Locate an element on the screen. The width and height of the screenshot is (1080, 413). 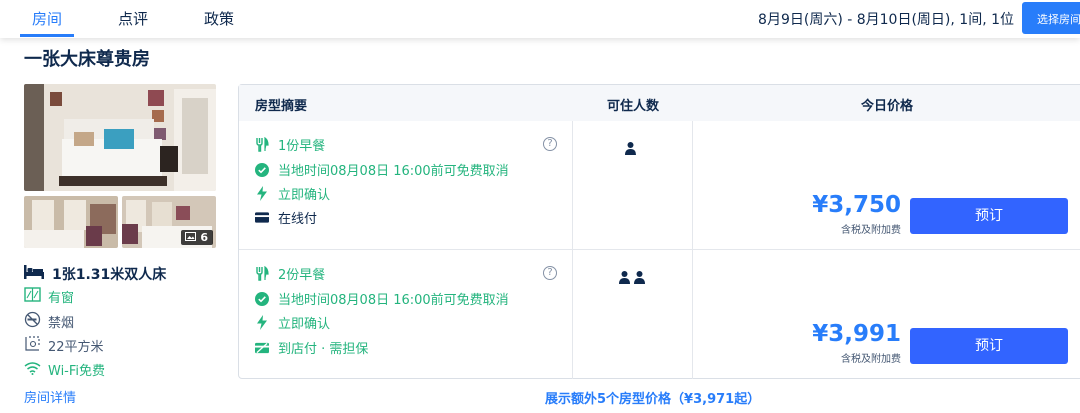
feature-area: 22平方米 is located at coordinates (64, 345).